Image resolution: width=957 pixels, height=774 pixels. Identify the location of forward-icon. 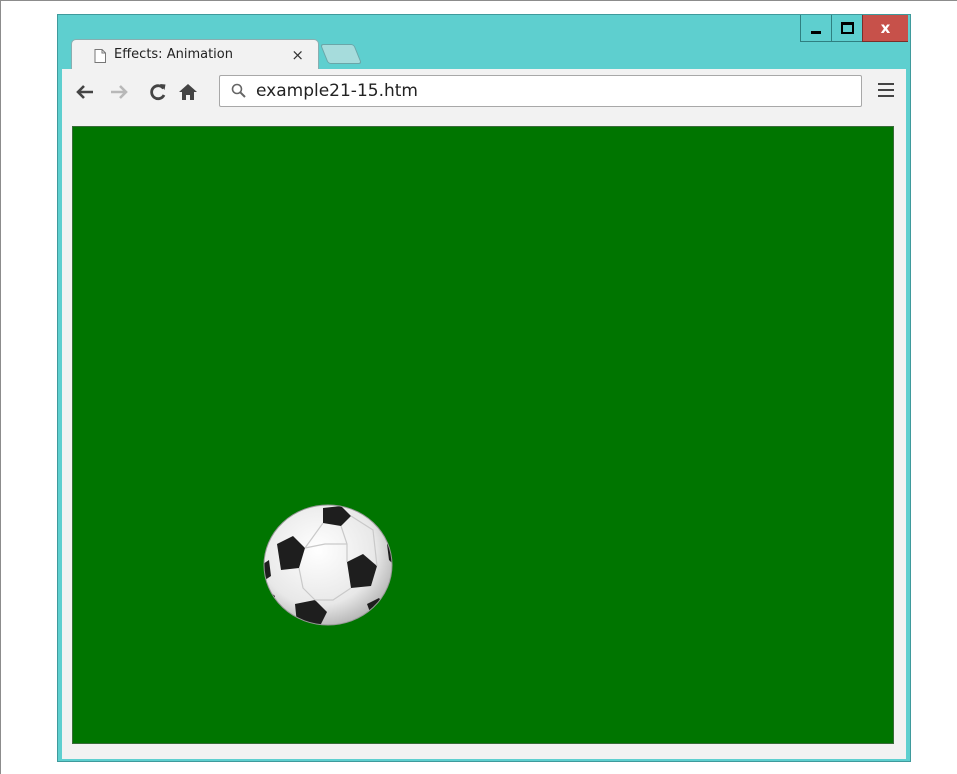
(119, 92).